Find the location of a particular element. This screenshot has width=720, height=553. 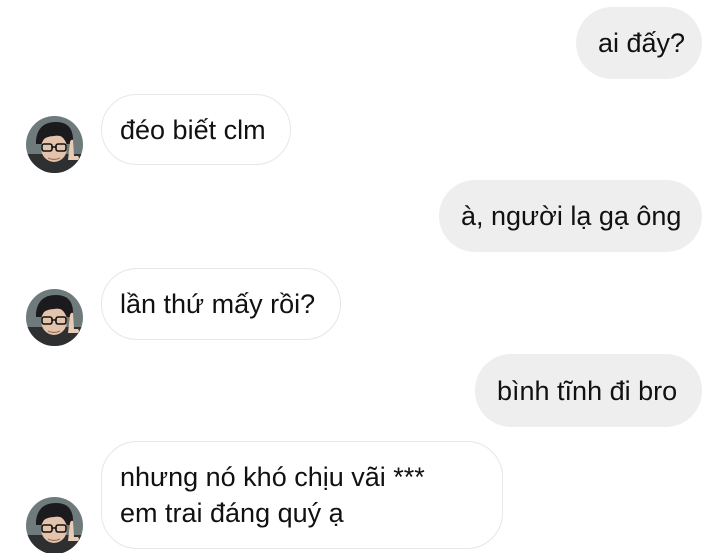

message-text-line: em trai đáng quý ạ is located at coordinates (232, 513).